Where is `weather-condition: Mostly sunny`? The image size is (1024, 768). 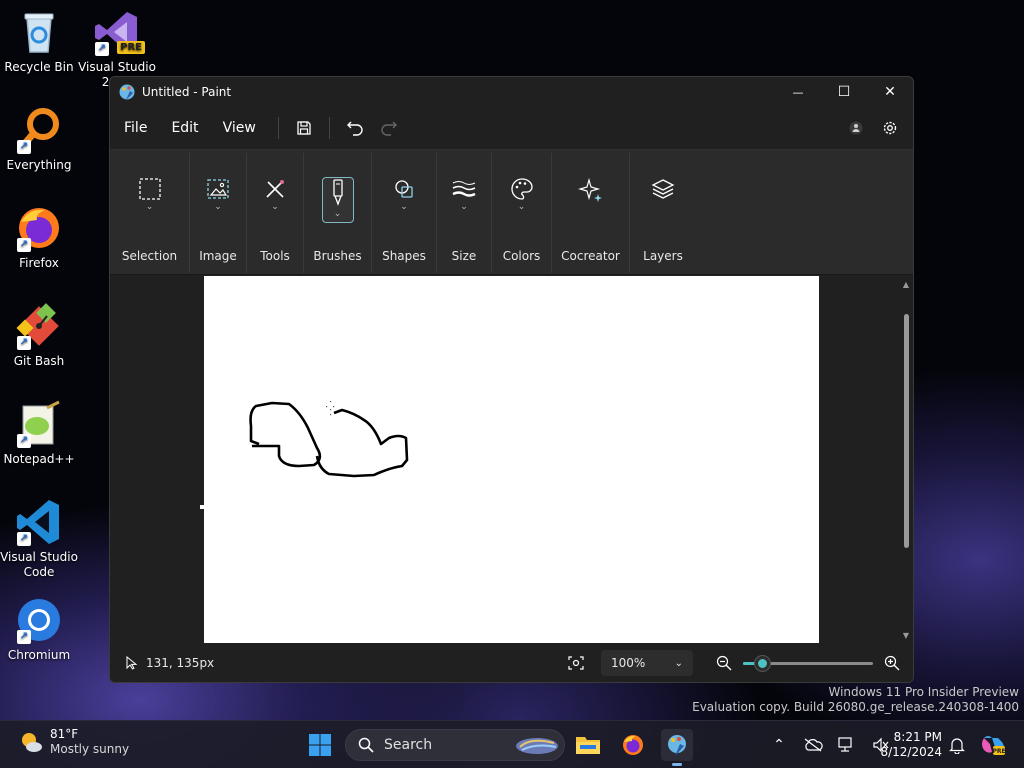
weather-condition: Mostly sunny is located at coordinates (90, 749).